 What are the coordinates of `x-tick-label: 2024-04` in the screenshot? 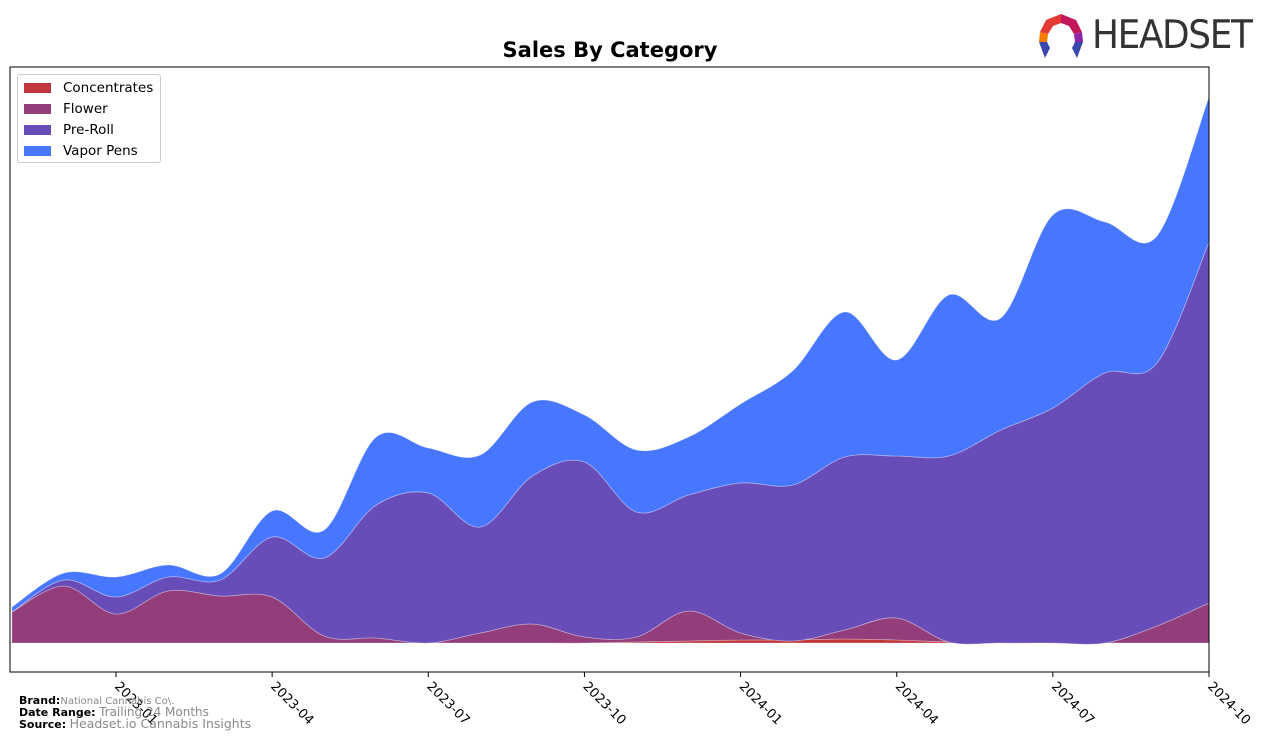 It's located at (916, 703).